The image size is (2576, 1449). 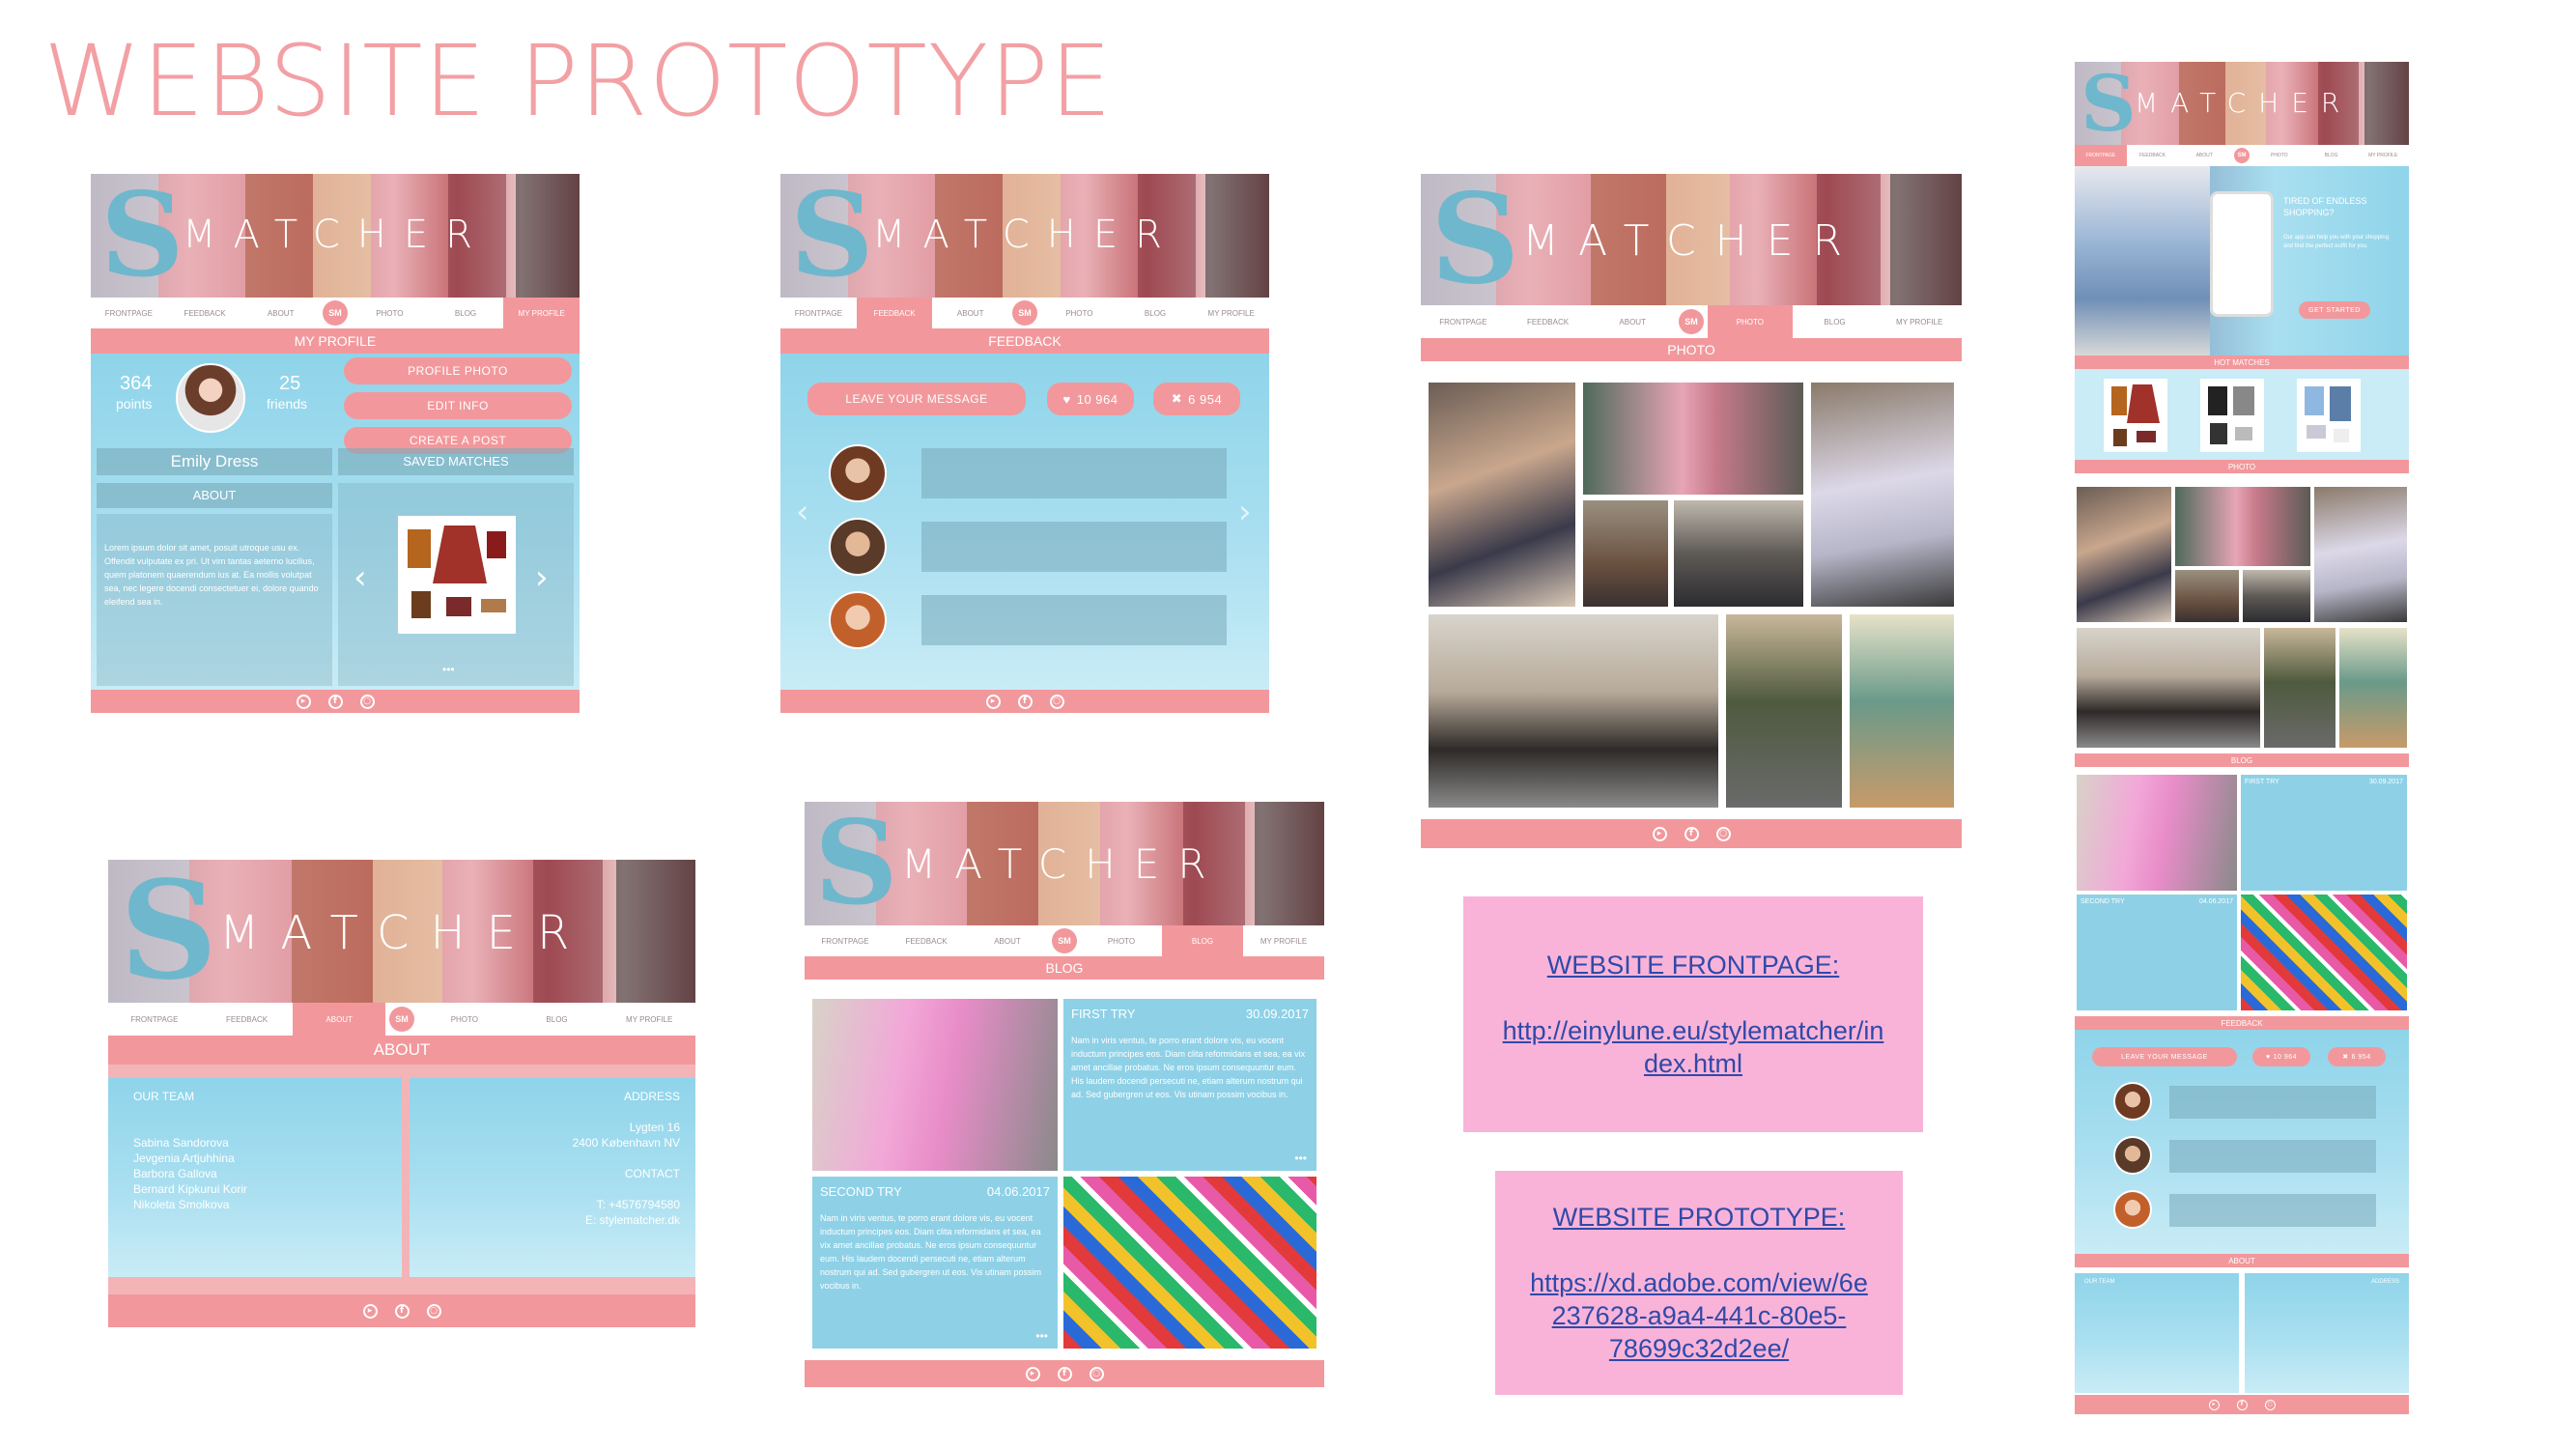 I want to click on long-likes: ♥ 10 964, so click(x=2281, y=1056).